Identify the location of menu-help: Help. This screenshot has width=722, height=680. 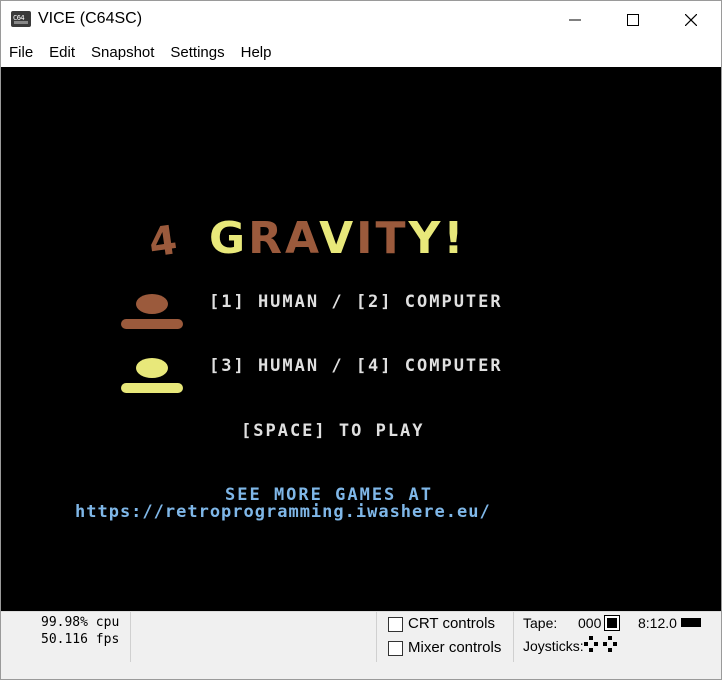
(256, 53).